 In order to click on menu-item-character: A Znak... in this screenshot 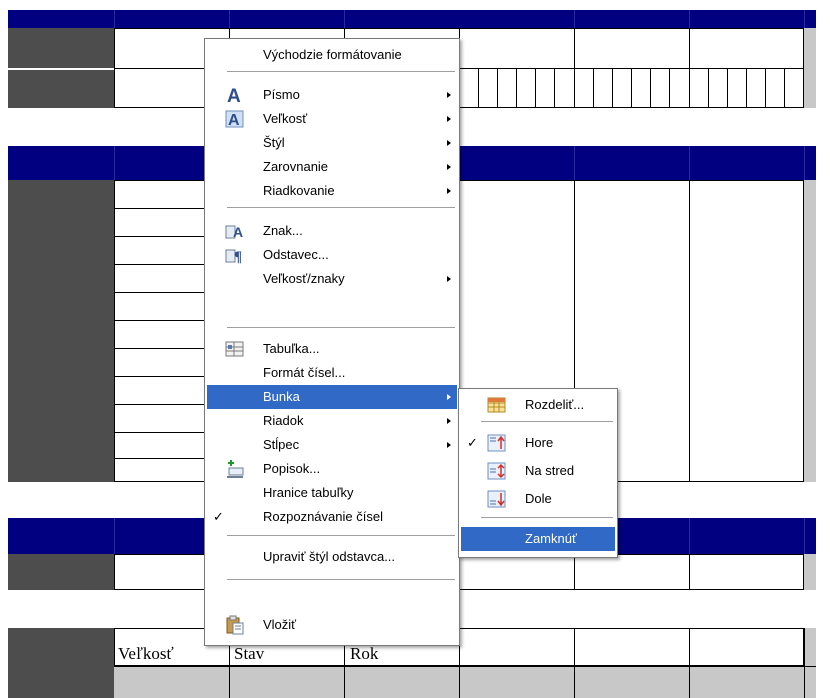, I will do `click(332, 231)`.